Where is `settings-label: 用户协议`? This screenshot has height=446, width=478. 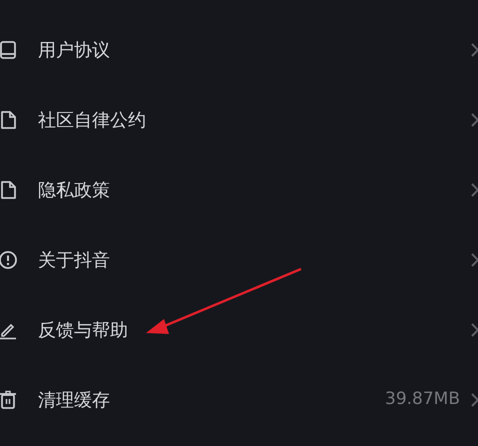 settings-label: 用户协议 is located at coordinates (74, 50).